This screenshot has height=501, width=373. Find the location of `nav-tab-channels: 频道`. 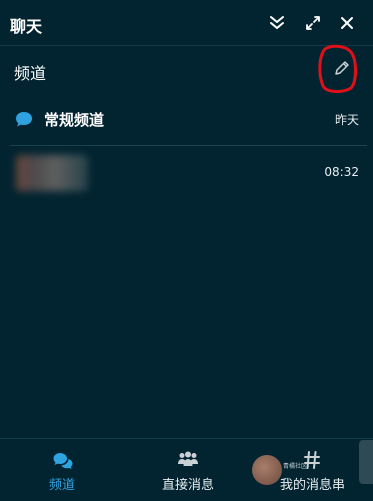

nav-tab-channels: 频道 is located at coordinates (62, 470).